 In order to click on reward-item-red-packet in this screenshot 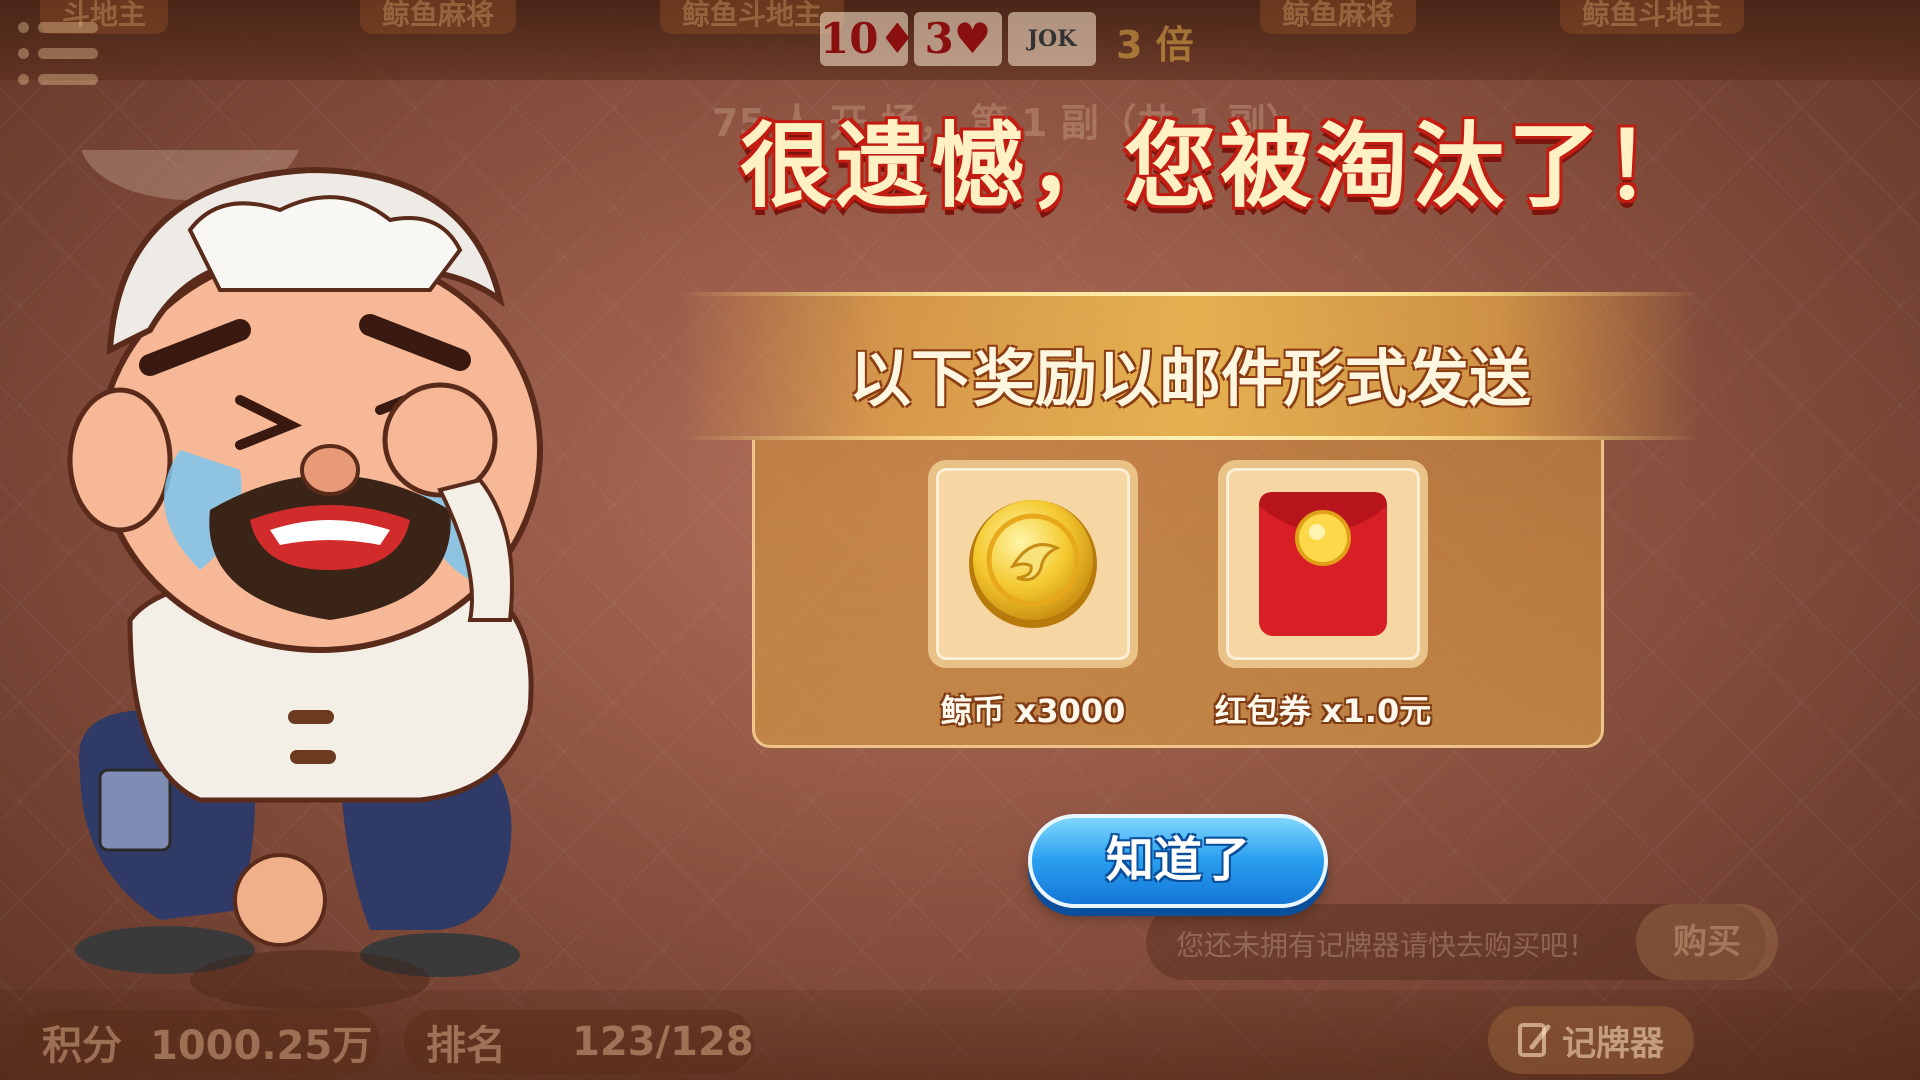, I will do `click(1323, 564)`.